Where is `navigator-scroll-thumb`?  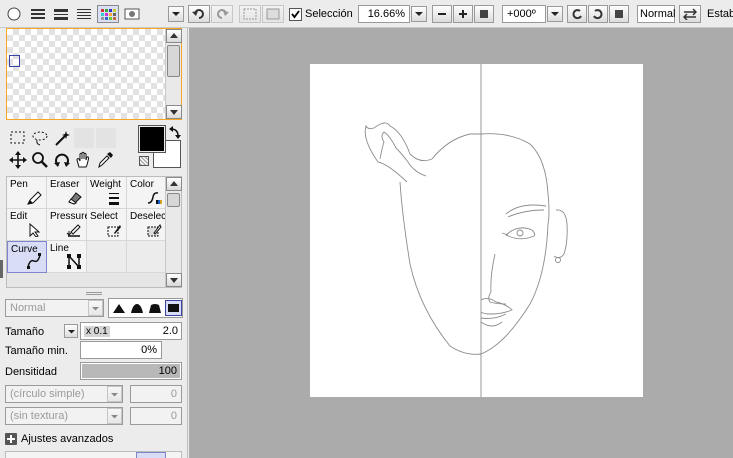
navigator-scroll-thumb is located at coordinates (173, 61).